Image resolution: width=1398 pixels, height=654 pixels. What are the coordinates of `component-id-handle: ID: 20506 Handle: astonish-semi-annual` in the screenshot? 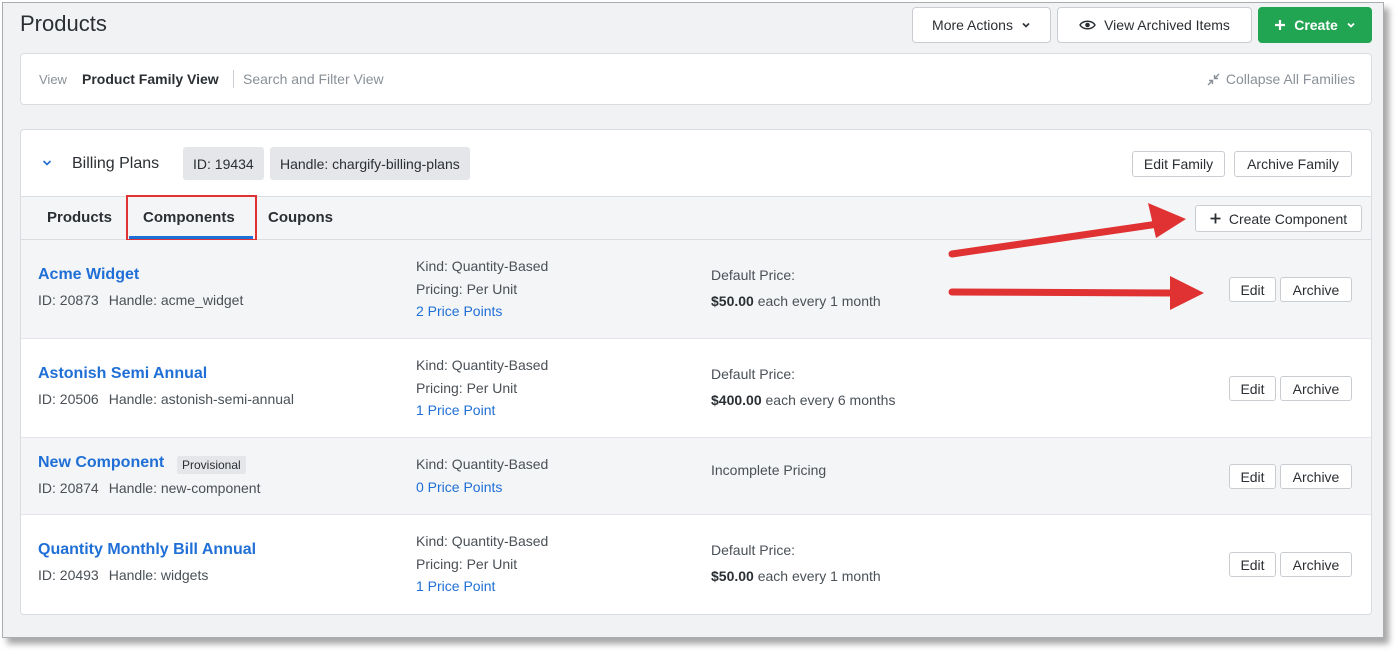 It's located at (166, 399).